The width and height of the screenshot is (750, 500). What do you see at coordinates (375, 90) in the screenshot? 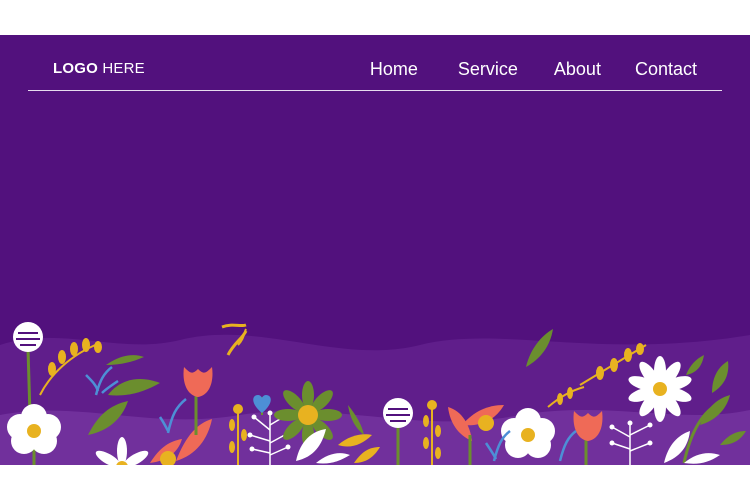
I see `header-divider` at bounding box center [375, 90].